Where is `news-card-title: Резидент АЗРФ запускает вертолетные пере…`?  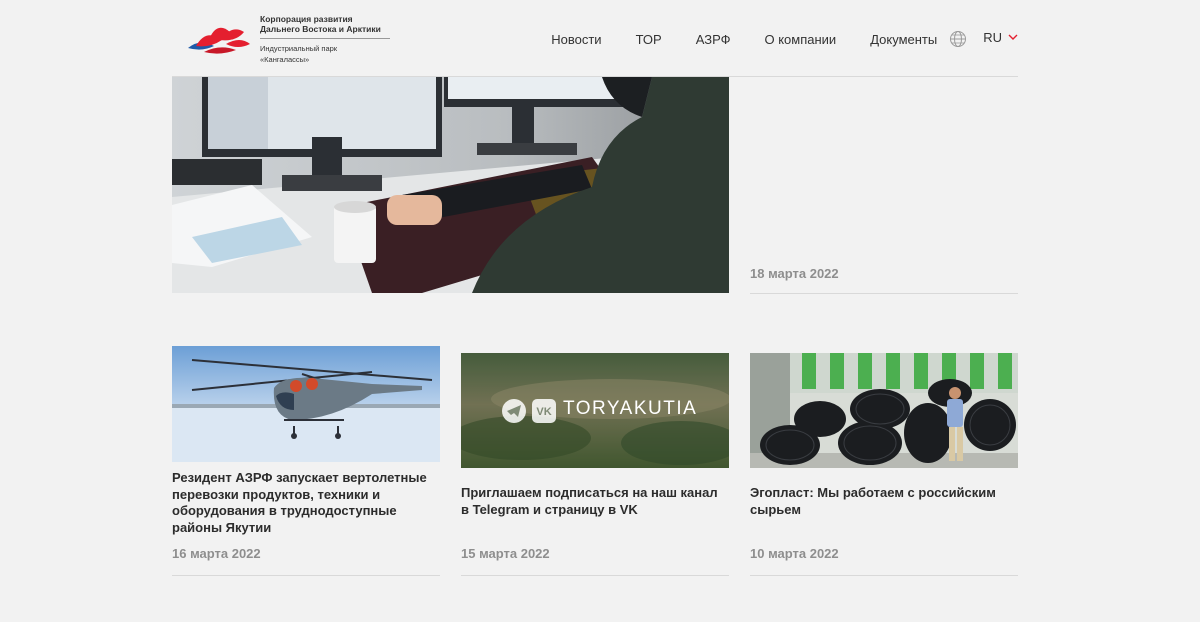
news-card-title: Резидент АЗРФ запускает вертолетные пере… is located at coordinates (306, 503).